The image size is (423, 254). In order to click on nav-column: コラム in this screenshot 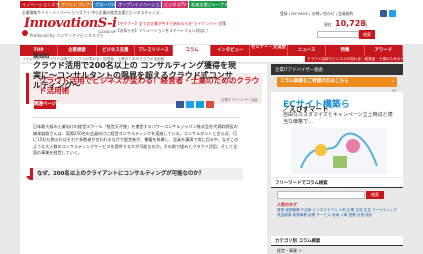, I will do `click(192, 50)`.